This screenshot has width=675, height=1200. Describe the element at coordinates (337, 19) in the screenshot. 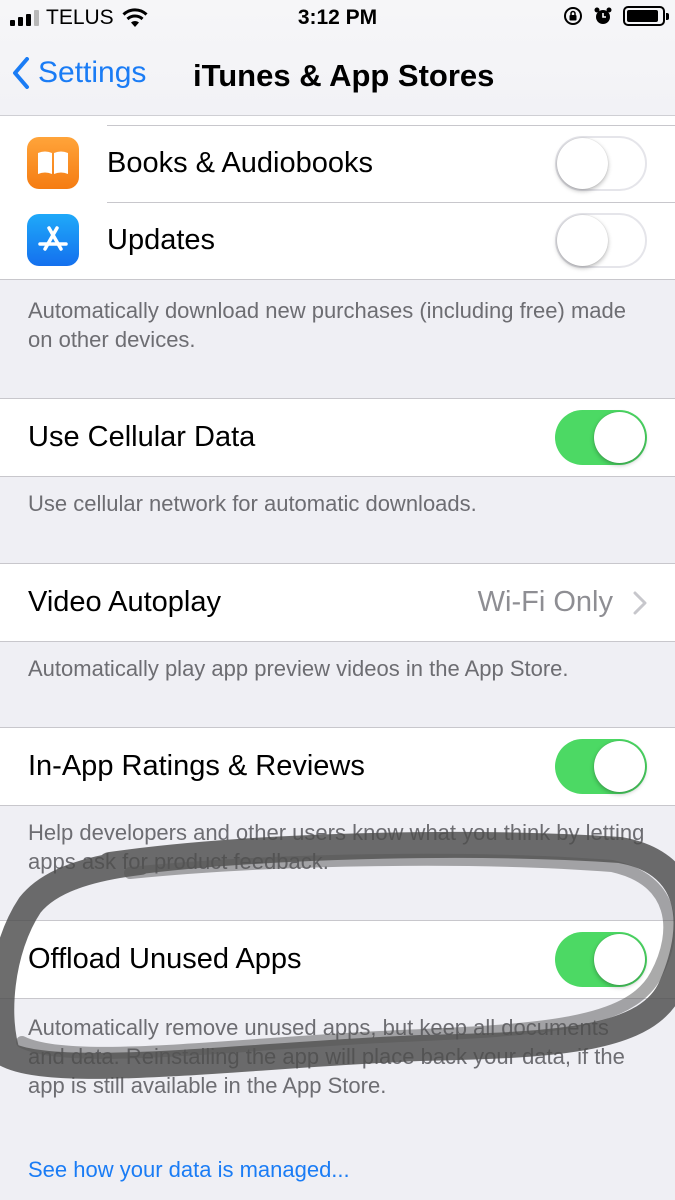

I see `status-bar: TELUS 3:12 PM` at that location.